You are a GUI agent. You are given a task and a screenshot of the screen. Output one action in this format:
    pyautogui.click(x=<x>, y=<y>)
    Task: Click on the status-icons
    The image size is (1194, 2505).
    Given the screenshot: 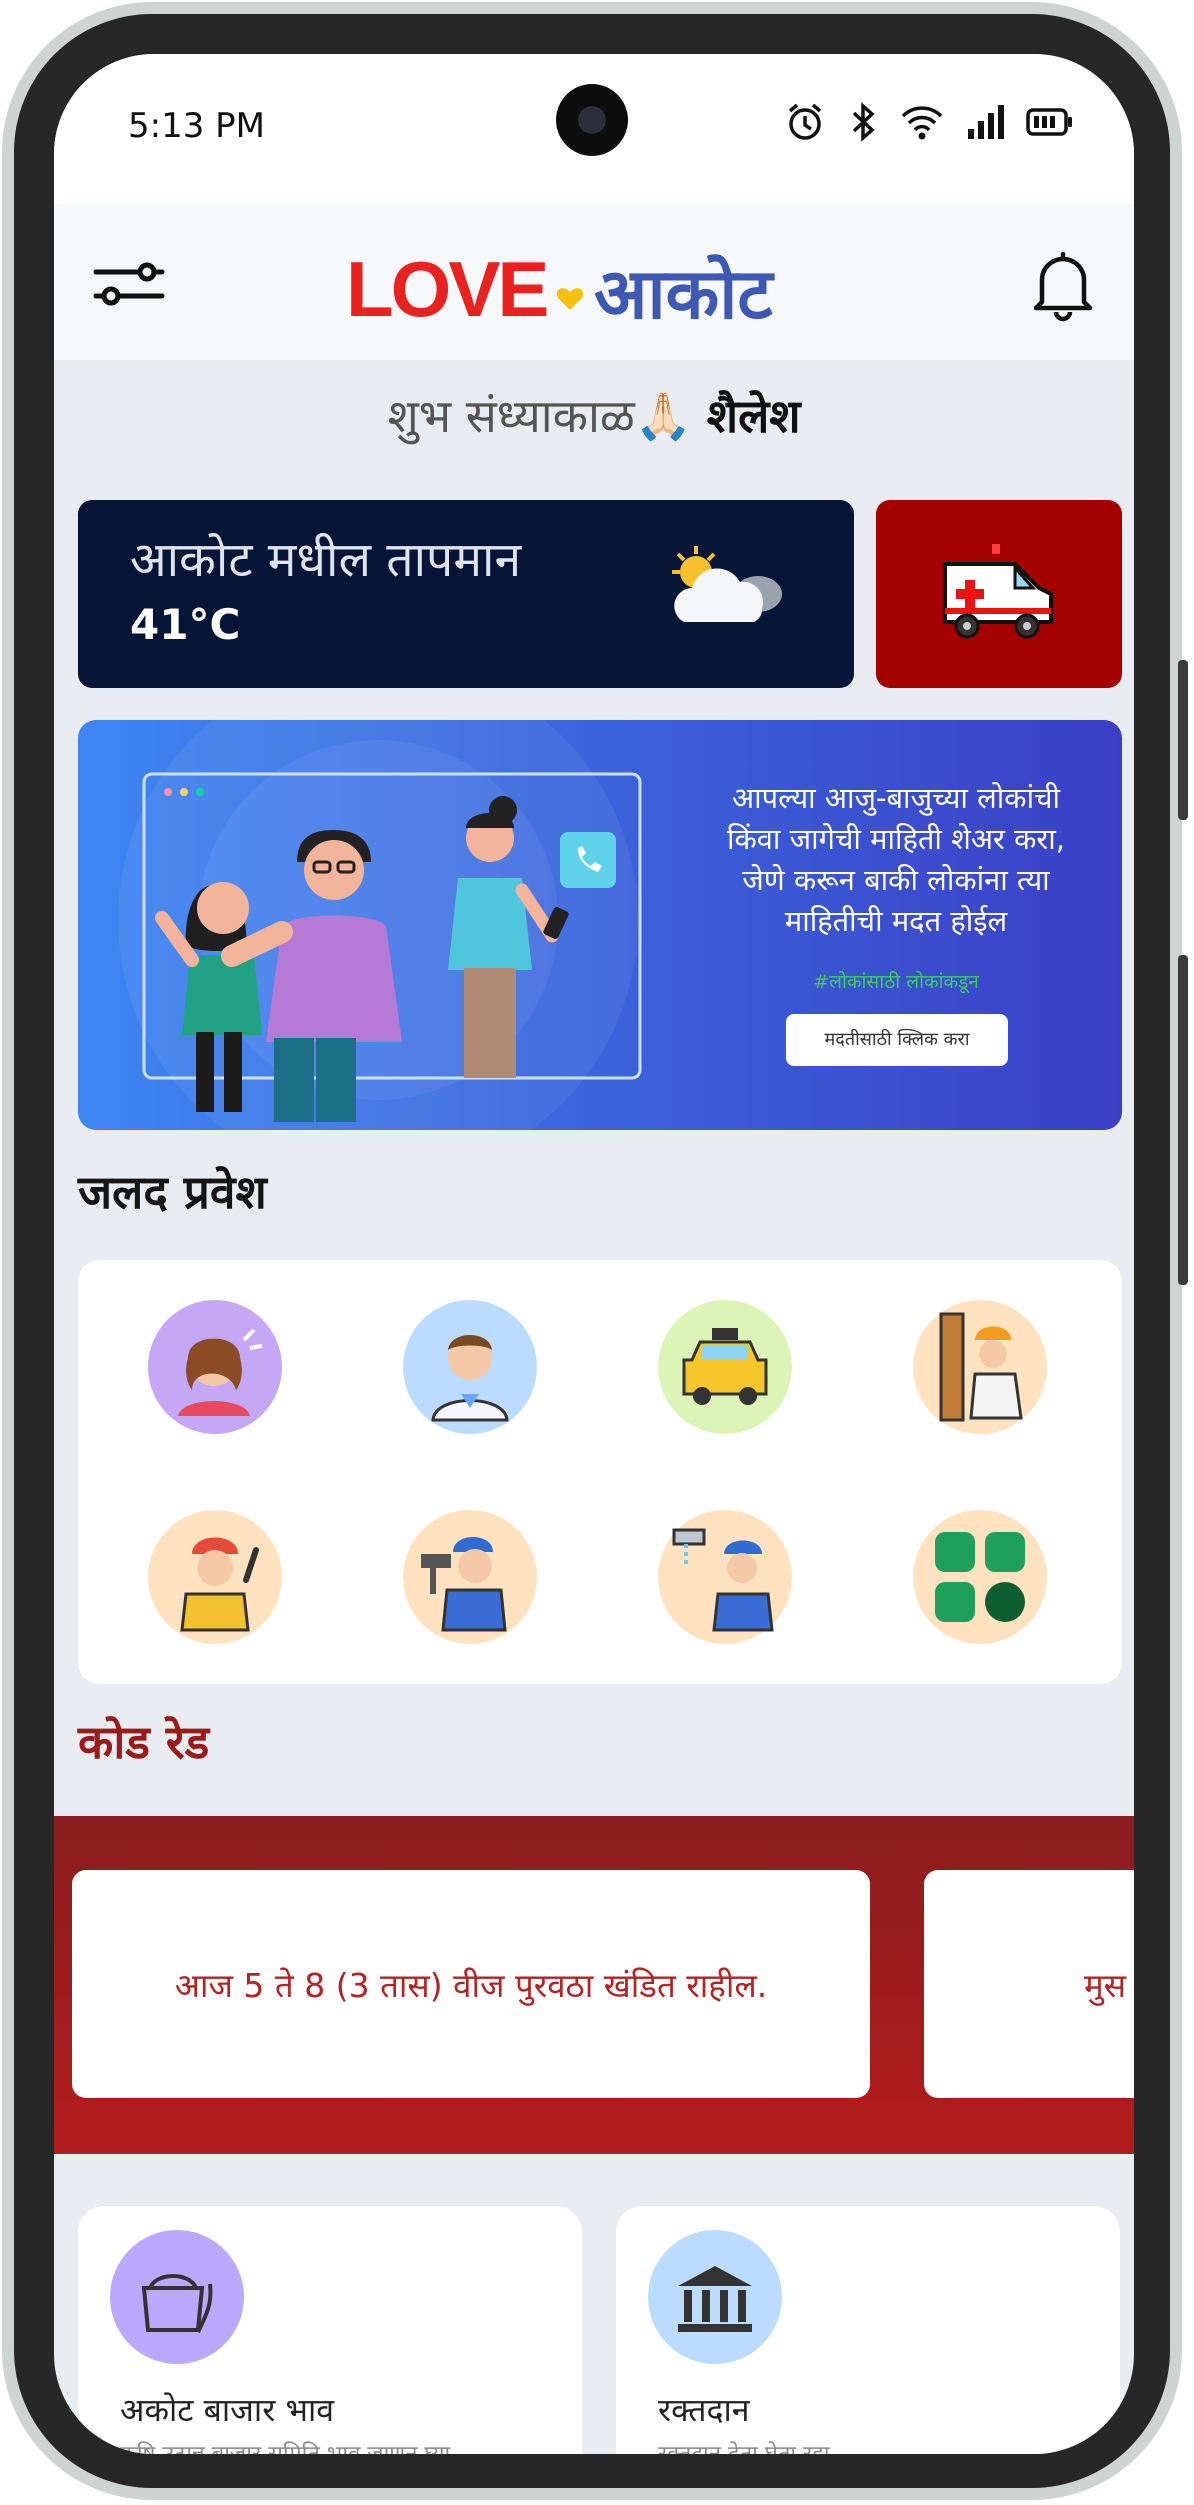 What is the action you would take?
    pyautogui.click(x=929, y=122)
    